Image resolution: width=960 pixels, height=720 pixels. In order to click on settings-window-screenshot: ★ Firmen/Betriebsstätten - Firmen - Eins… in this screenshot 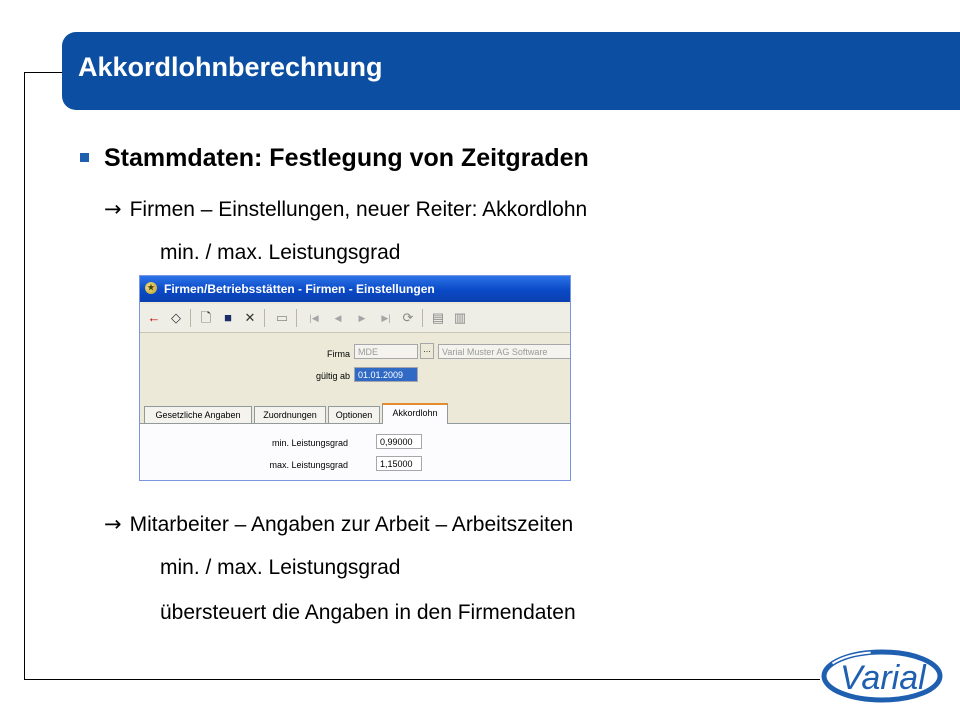, I will do `click(355, 378)`.